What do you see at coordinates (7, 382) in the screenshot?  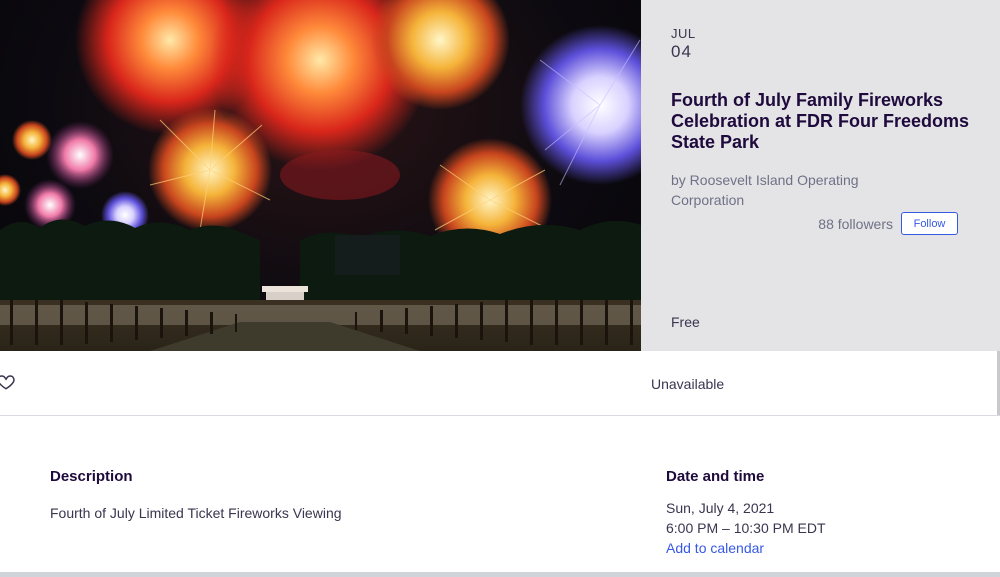 I see `heart-icon` at bounding box center [7, 382].